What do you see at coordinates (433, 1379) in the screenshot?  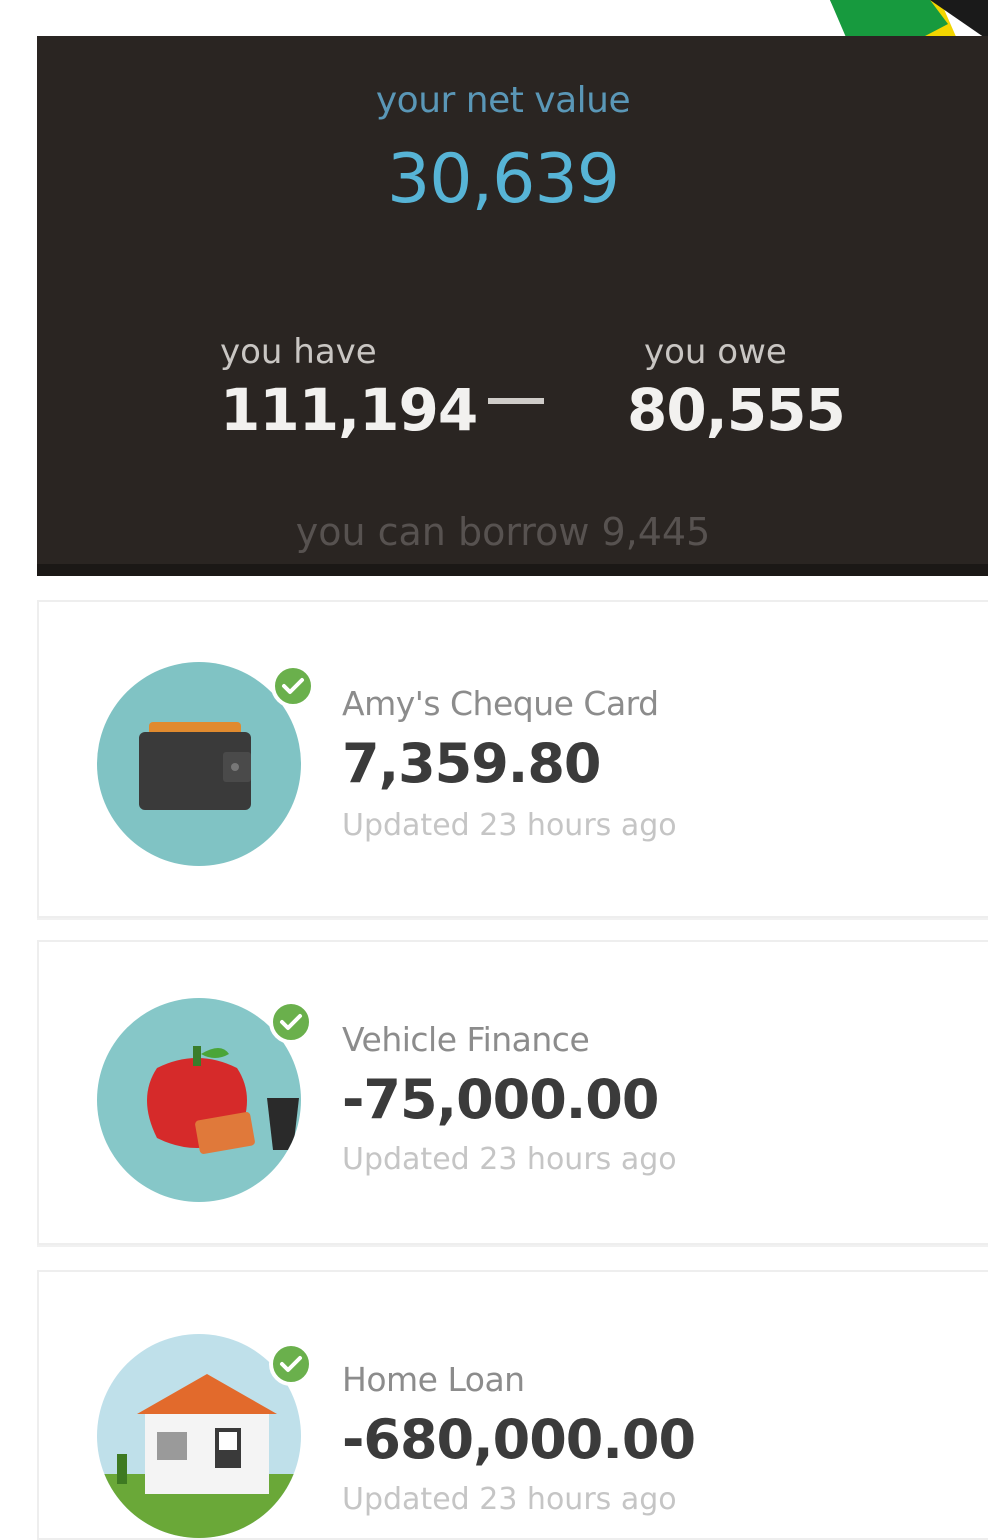 I see `account-name: Home Loan` at bounding box center [433, 1379].